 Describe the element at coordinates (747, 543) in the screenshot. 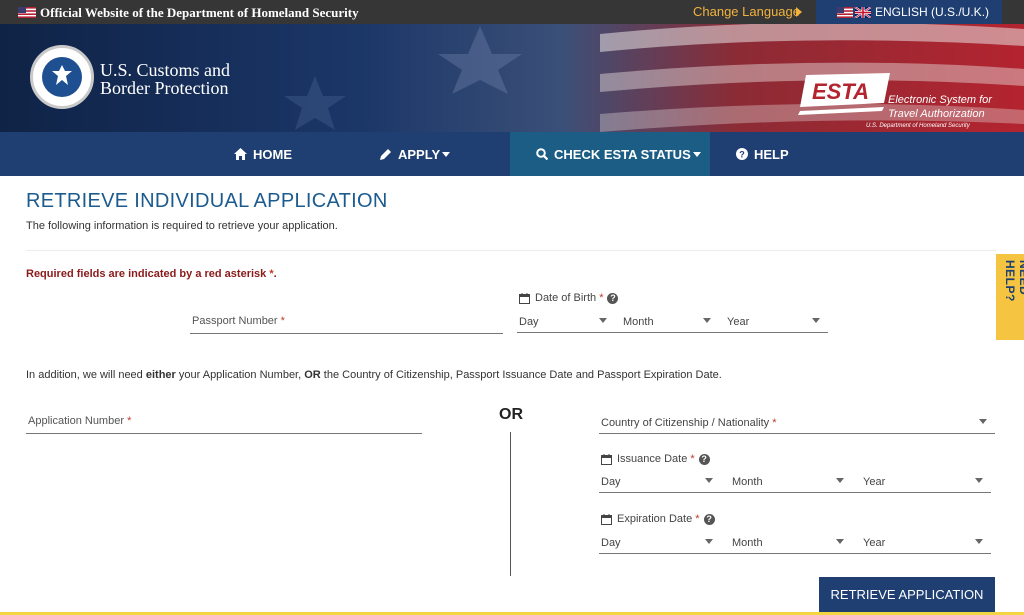

I see `expiration-month-value: Month` at that location.